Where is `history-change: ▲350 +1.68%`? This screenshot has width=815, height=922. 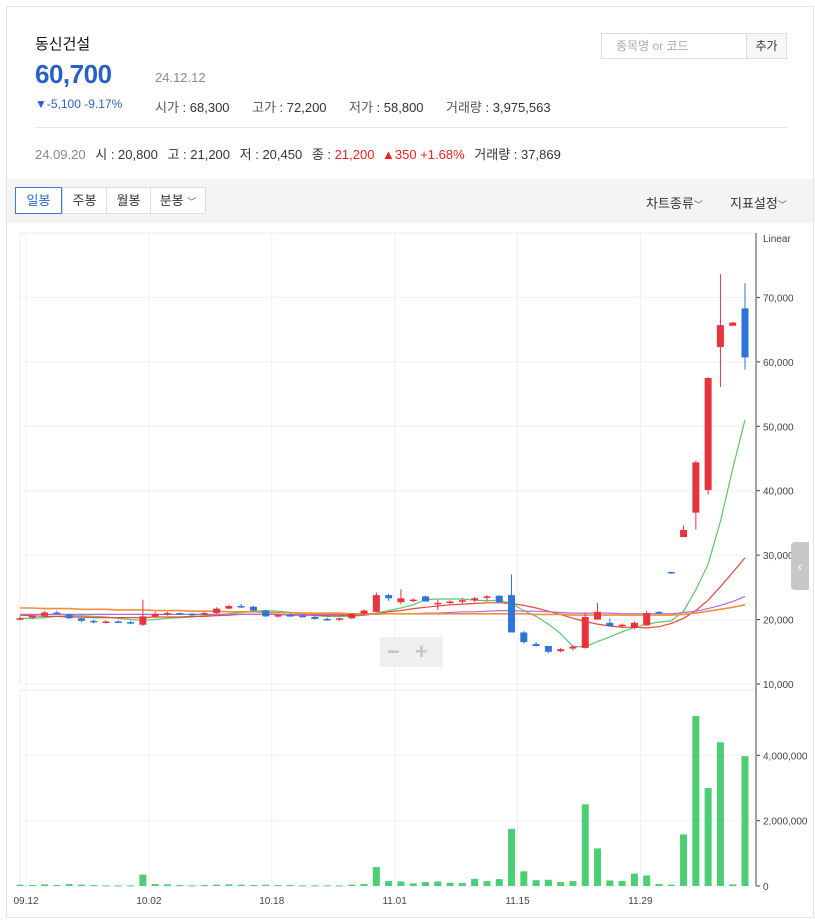
history-change: ▲350 +1.68% is located at coordinates (423, 154).